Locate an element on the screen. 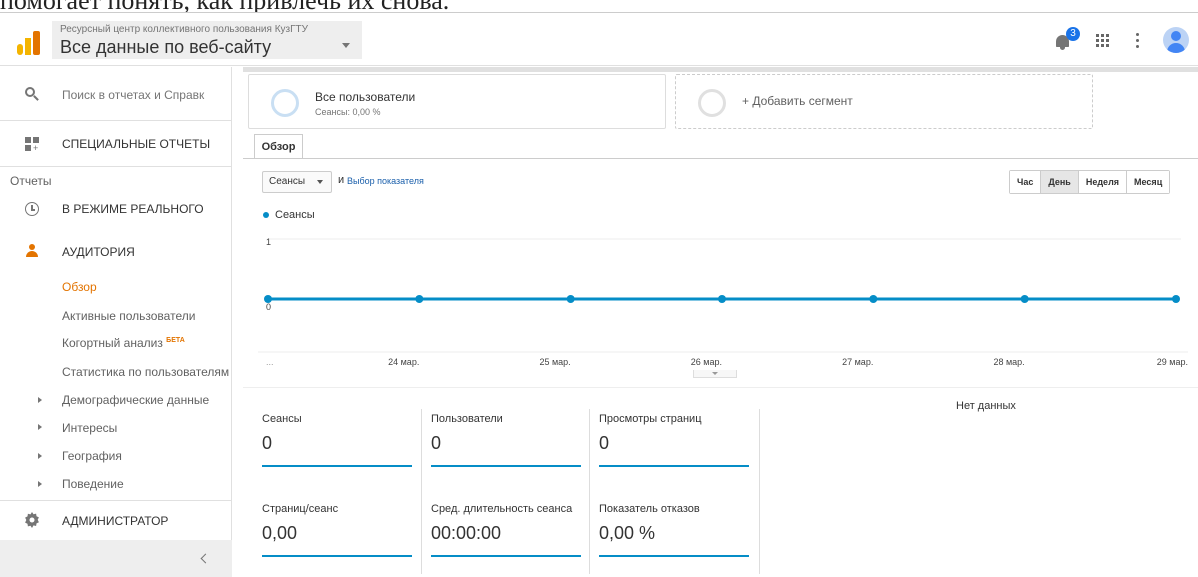 The width and height of the screenshot is (1198, 577). sidebar-item-custom-reports: + СПЕЦИАЛЬНЫЕ ОТЧЕТЫ is located at coordinates (116, 145).